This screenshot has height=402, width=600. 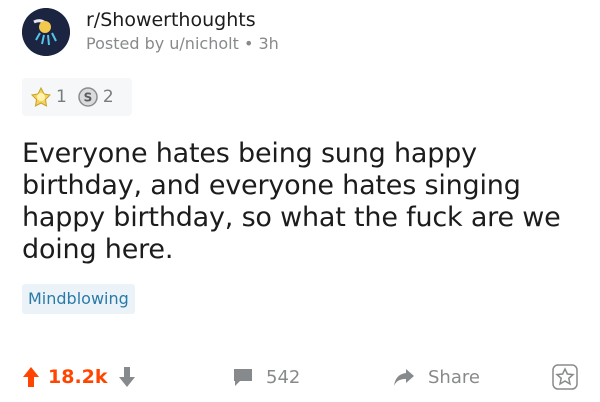 What do you see at coordinates (61, 97) in the screenshot?
I see `award-count: 1` at bounding box center [61, 97].